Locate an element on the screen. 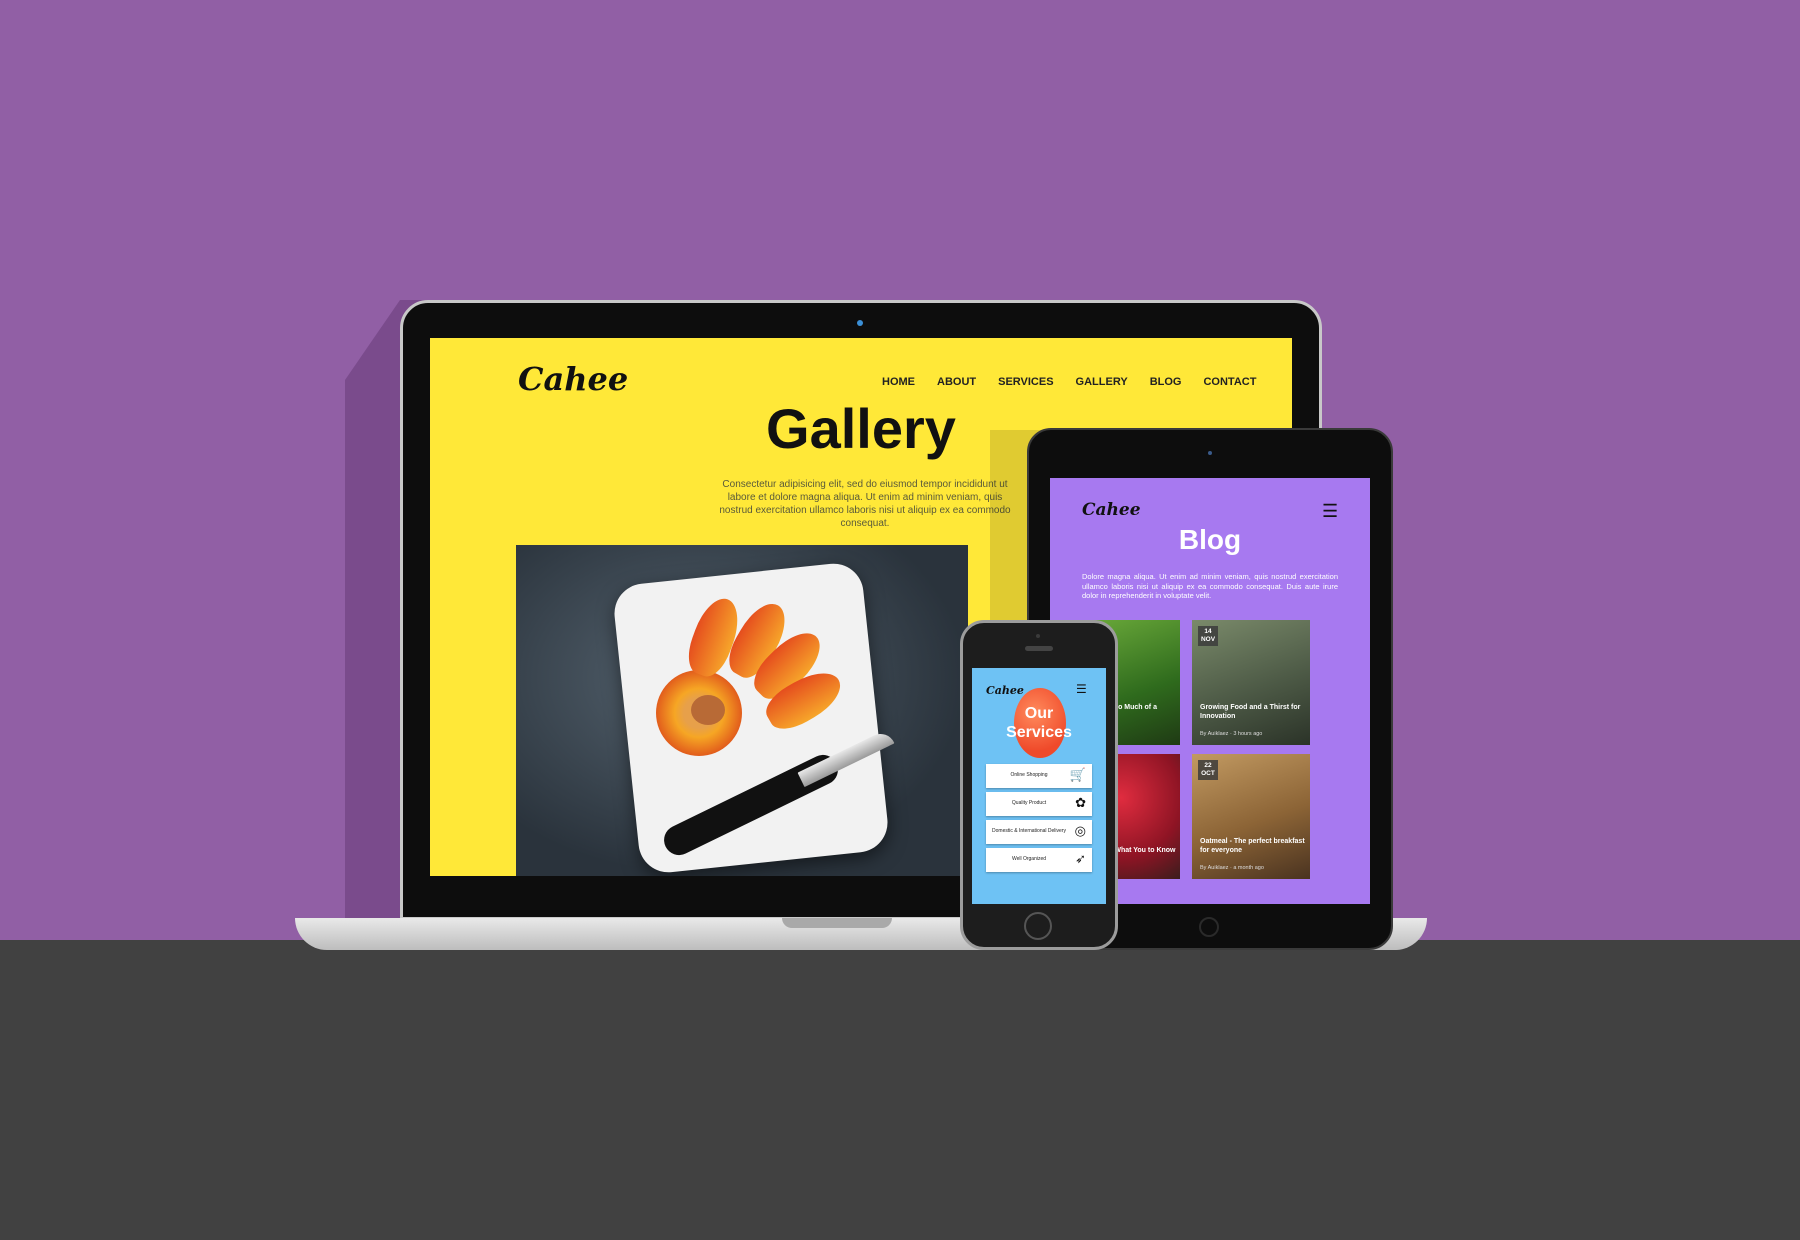  date-day: 14 is located at coordinates (1208, 631).